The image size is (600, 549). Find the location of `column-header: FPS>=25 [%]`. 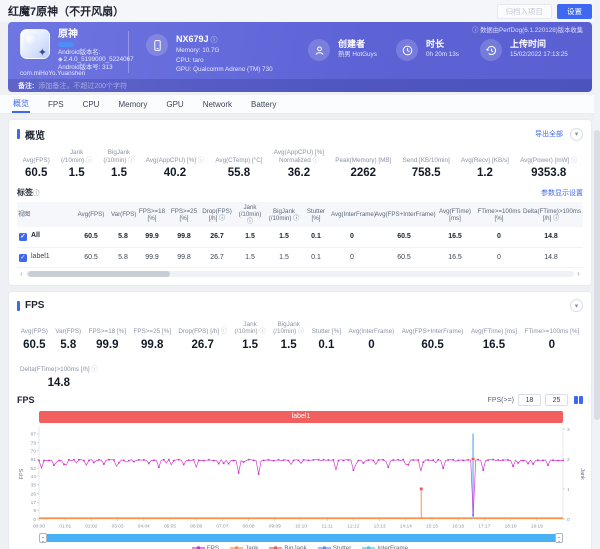

column-header: FPS>=25 [%] is located at coordinates (184, 214).